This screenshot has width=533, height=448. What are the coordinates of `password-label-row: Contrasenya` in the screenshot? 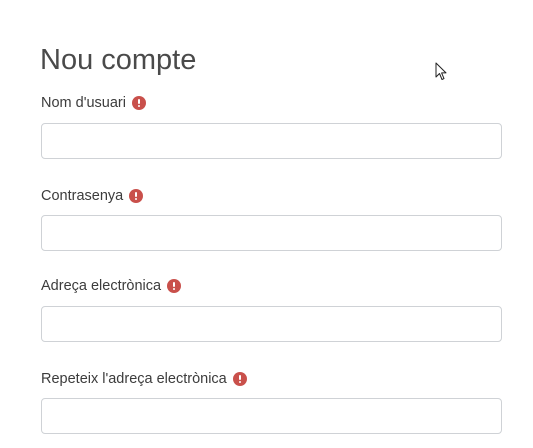 It's located at (92, 196).